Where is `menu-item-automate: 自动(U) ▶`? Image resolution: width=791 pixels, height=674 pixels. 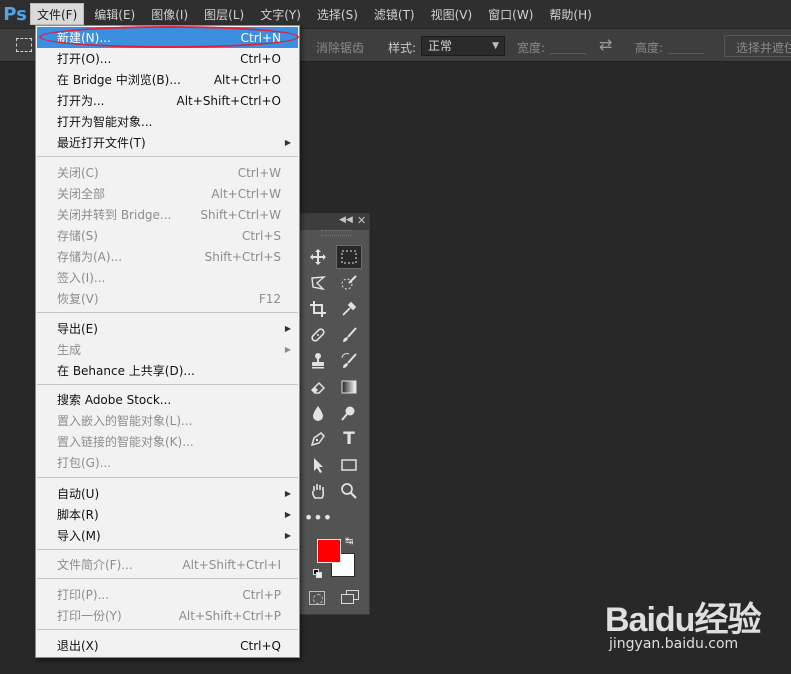 menu-item-automate: 自动(U) ▶ is located at coordinates (167, 493).